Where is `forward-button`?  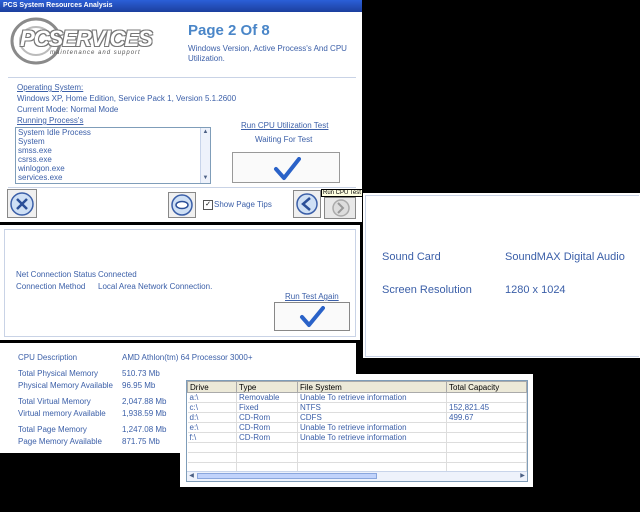 forward-button is located at coordinates (340, 208).